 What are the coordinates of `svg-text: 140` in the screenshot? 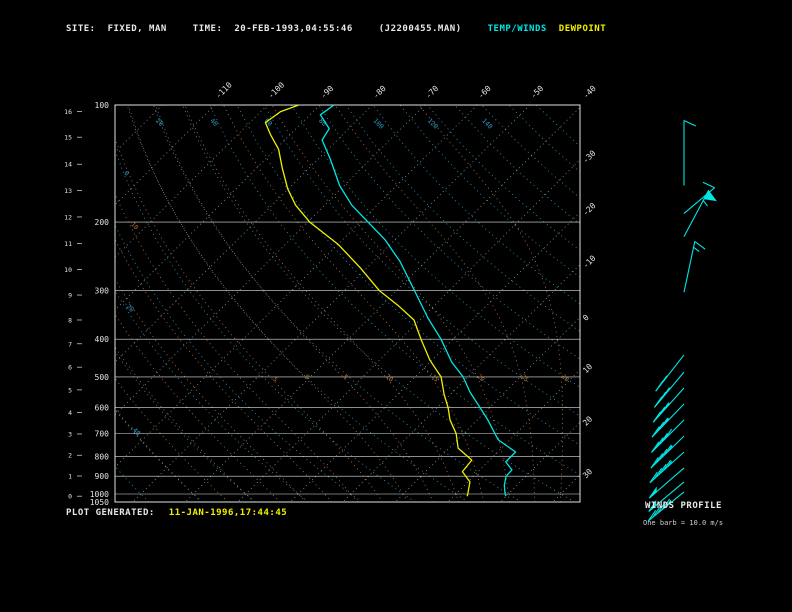 It's located at (487, 124).